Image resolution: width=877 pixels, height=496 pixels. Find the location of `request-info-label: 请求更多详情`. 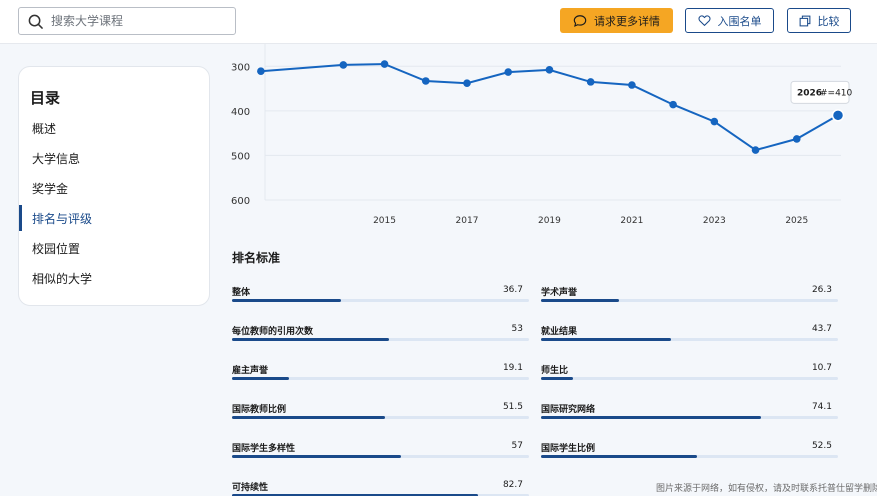

request-info-label: 请求更多详情 is located at coordinates (627, 21).